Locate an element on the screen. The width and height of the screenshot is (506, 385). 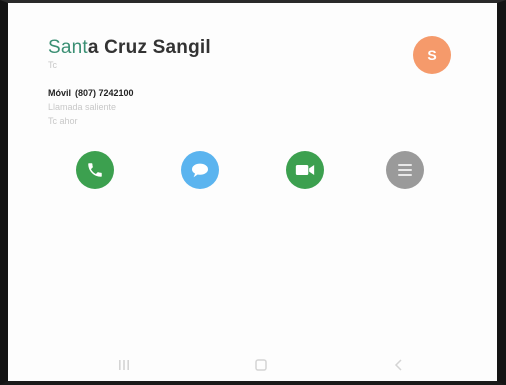
phone-number-row: Móvil (807) 7242100 is located at coordinates (91, 93).